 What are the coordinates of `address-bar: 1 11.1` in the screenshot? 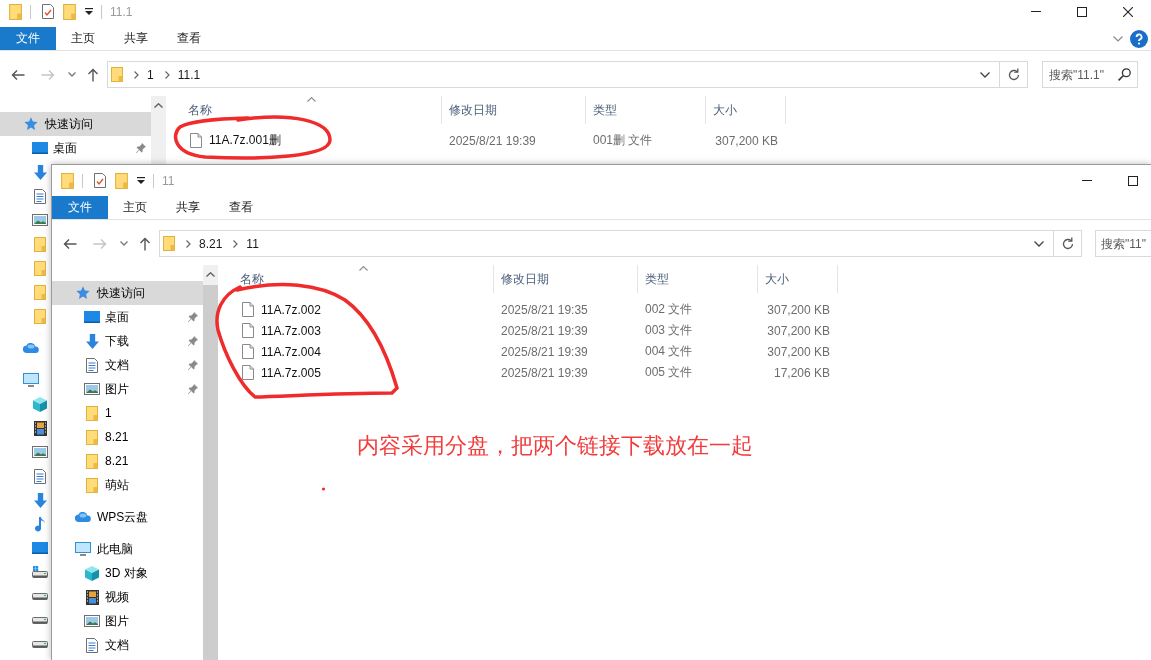 It's located at (553, 74).